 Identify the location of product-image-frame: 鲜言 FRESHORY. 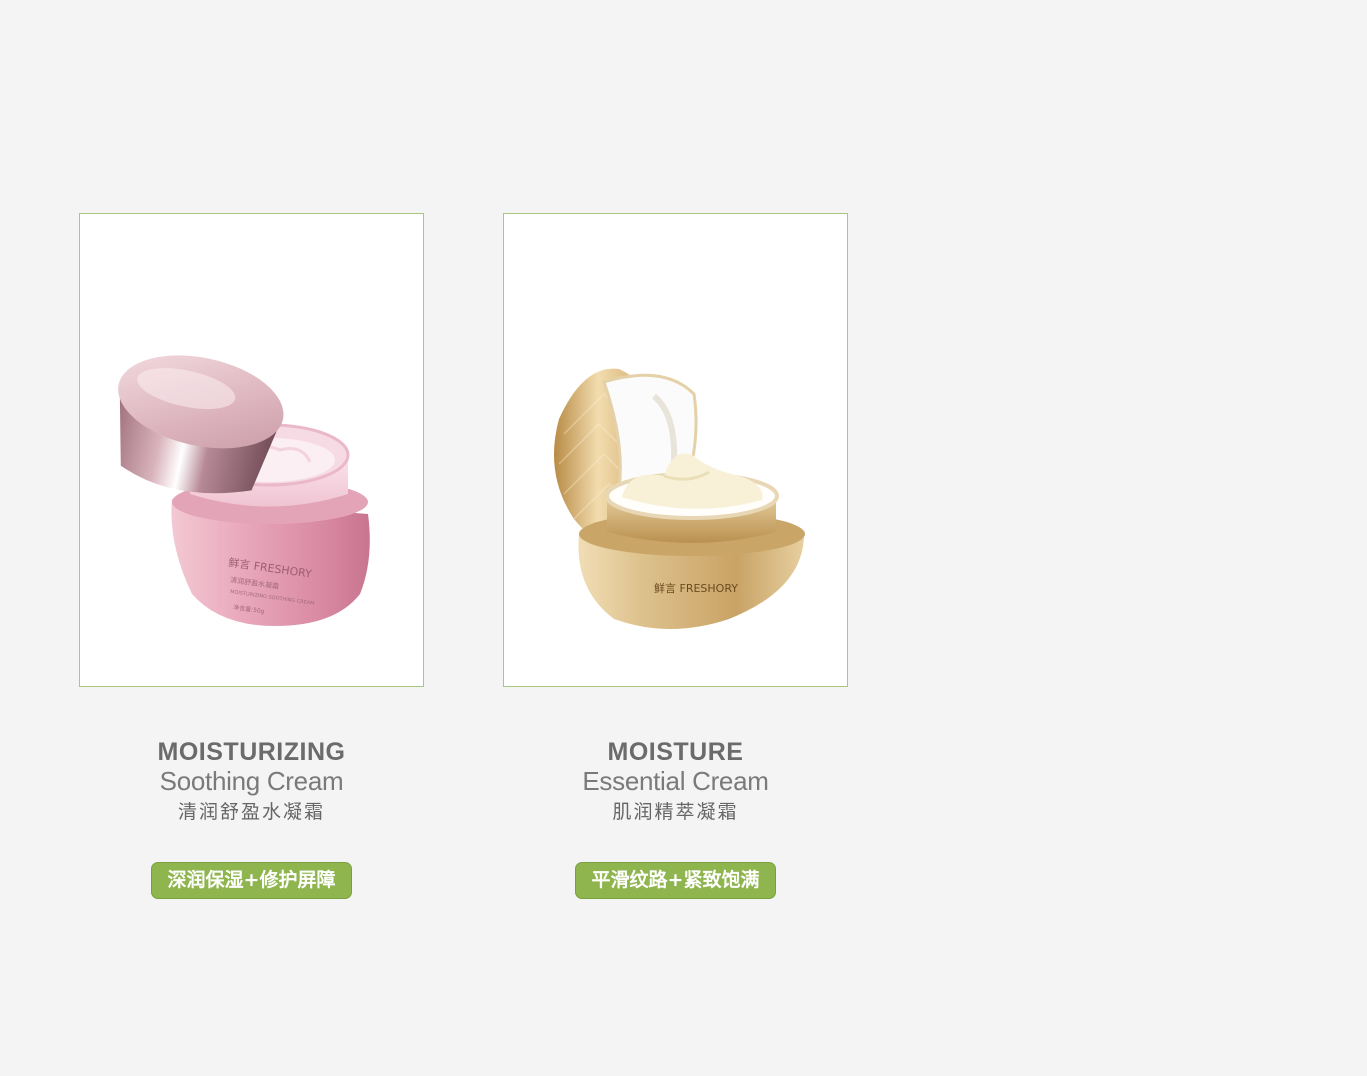
(675, 450).